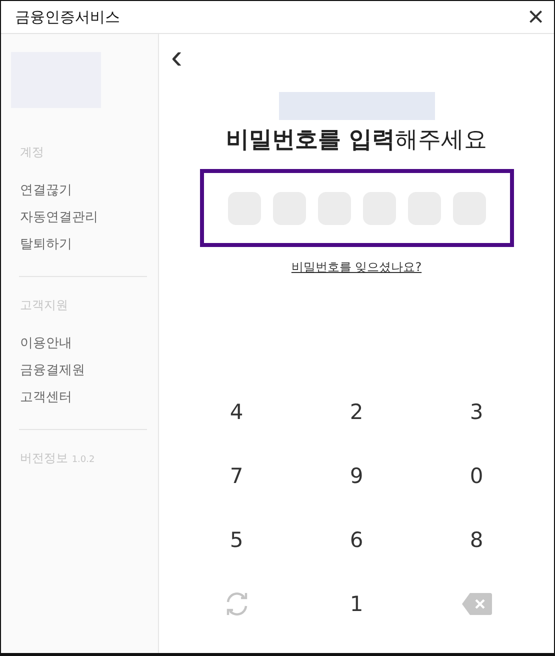 This screenshot has width=555, height=656. Describe the element at coordinates (237, 476) in the screenshot. I see `digit-key: 7` at that location.